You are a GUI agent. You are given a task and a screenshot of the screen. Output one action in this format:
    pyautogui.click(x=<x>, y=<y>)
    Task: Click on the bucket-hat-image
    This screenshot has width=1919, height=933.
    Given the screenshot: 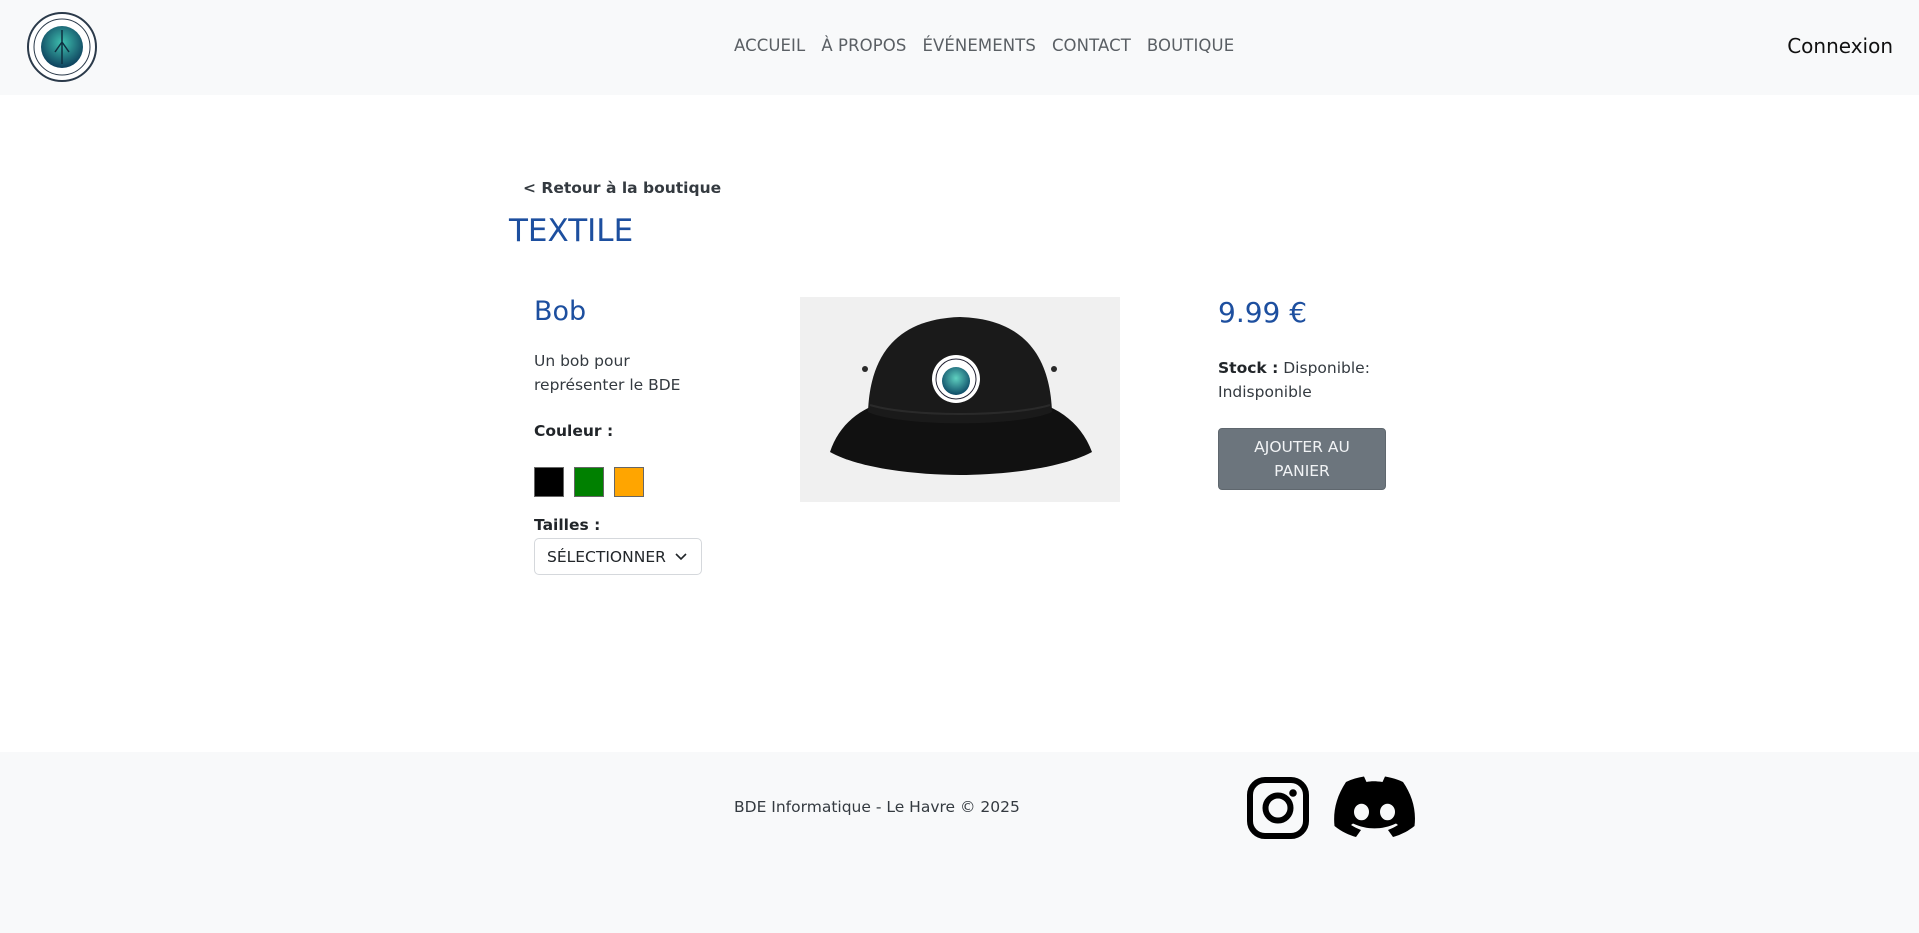 What is the action you would take?
    pyautogui.click(x=961, y=396)
    